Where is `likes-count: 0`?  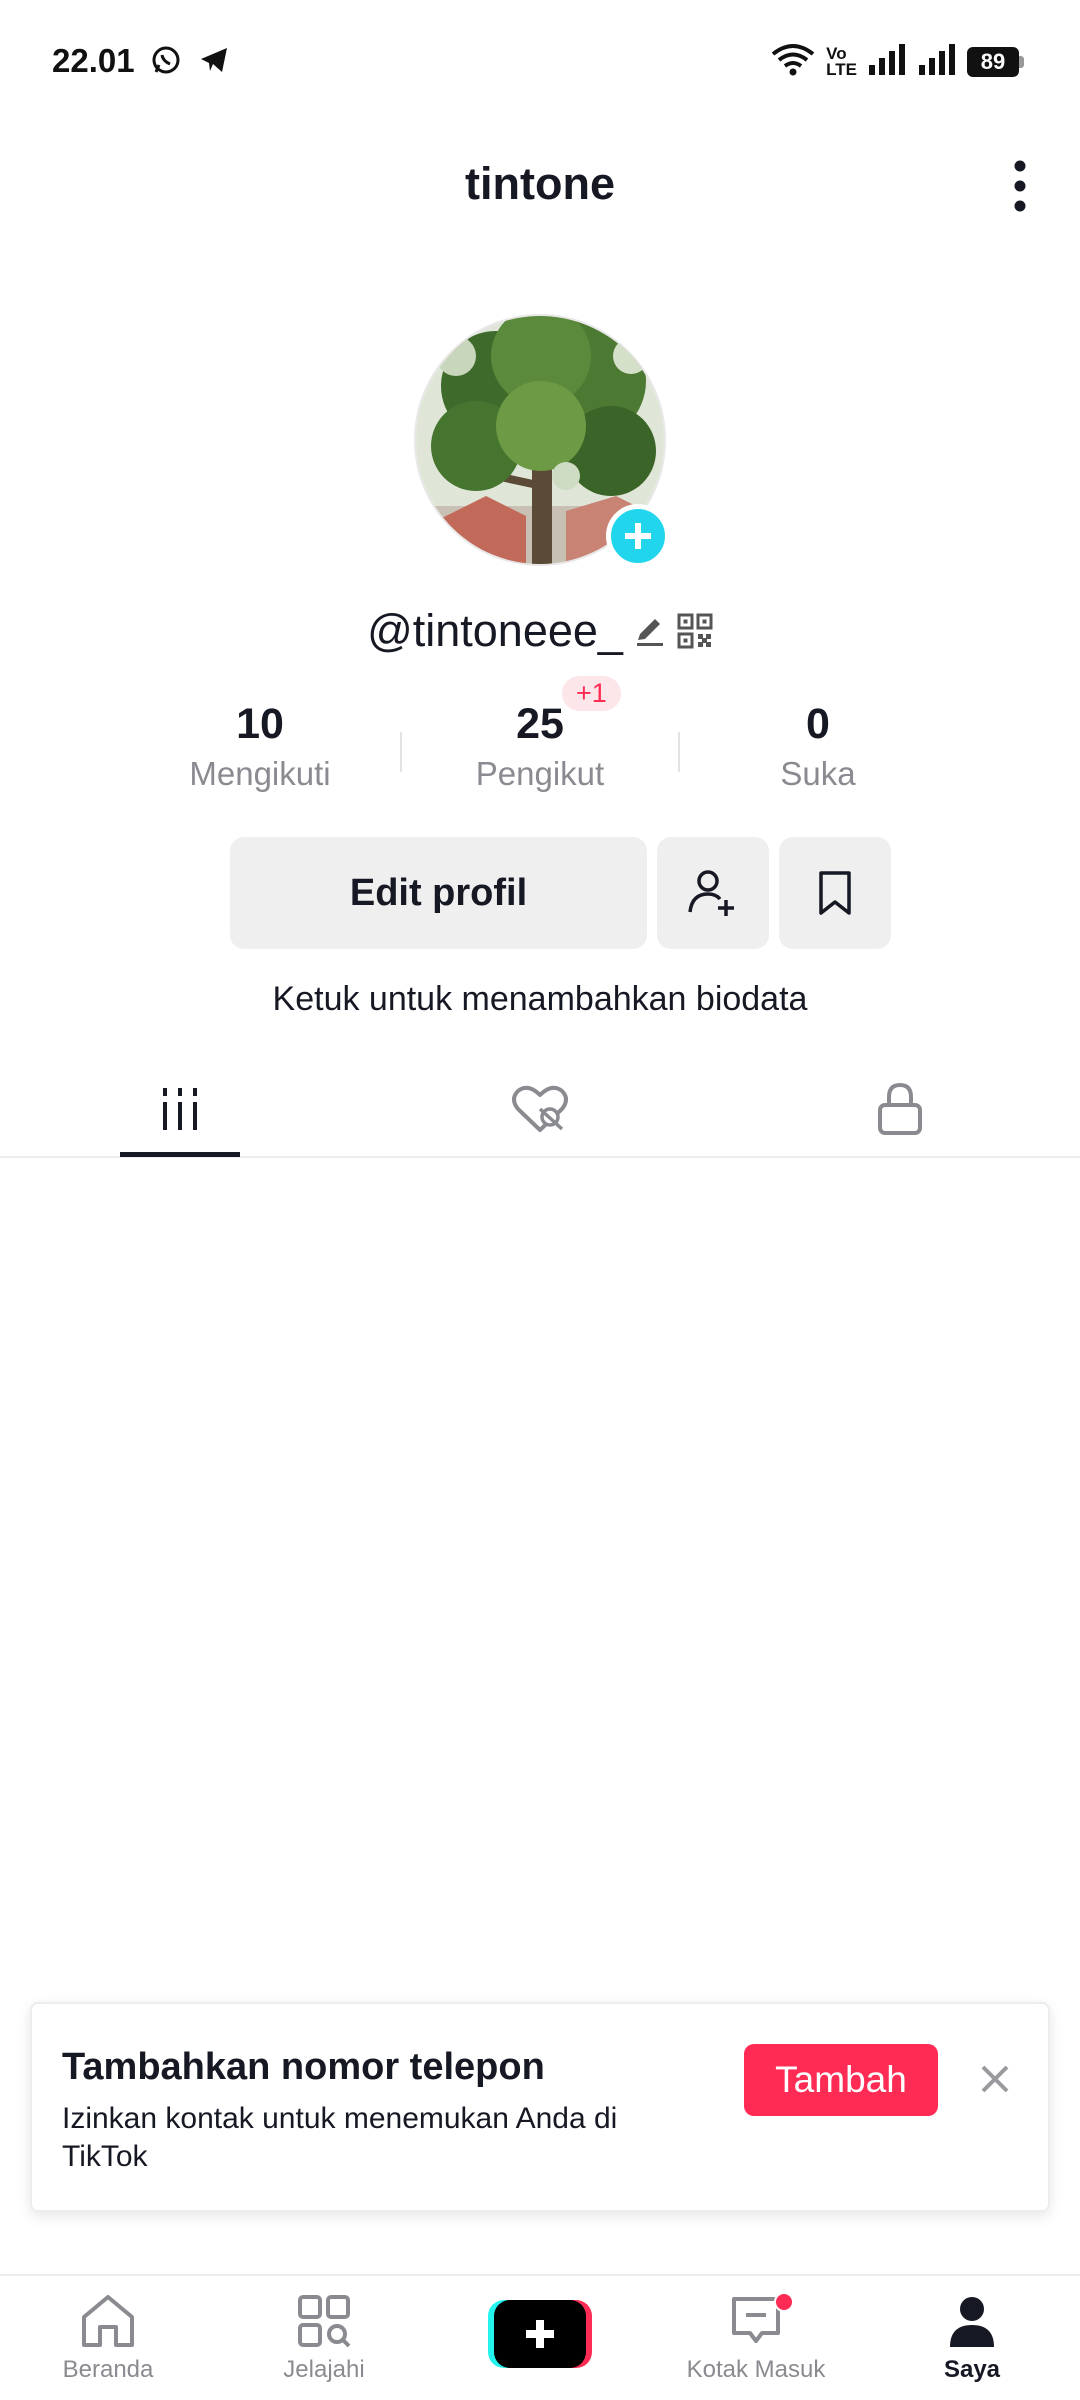
likes-count: 0 is located at coordinates (818, 724).